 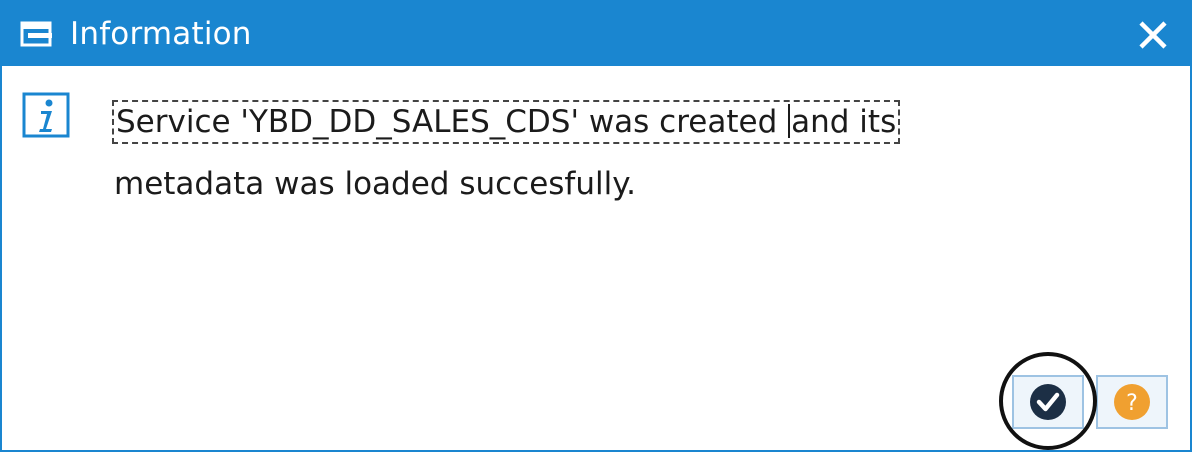 I want to click on help-icon: ?, so click(x=1132, y=402).